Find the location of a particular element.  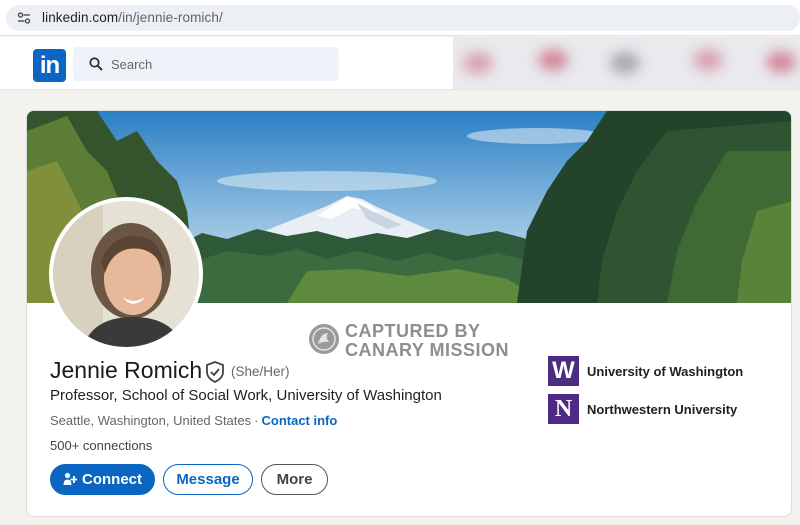

uw-logo: W is located at coordinates (563, 371).